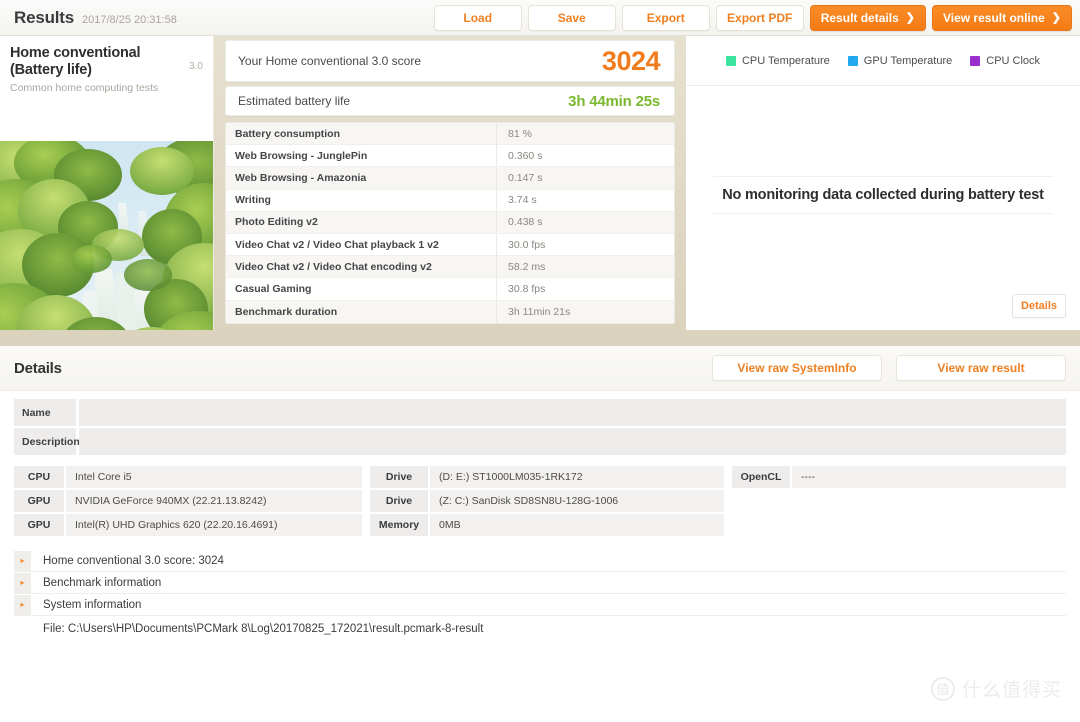 This screenshot has height=722, width=1080. I want to click on table-row: GPU NVIDIA GeForce 940MX (22.21.13.8242), so click(188, 501).